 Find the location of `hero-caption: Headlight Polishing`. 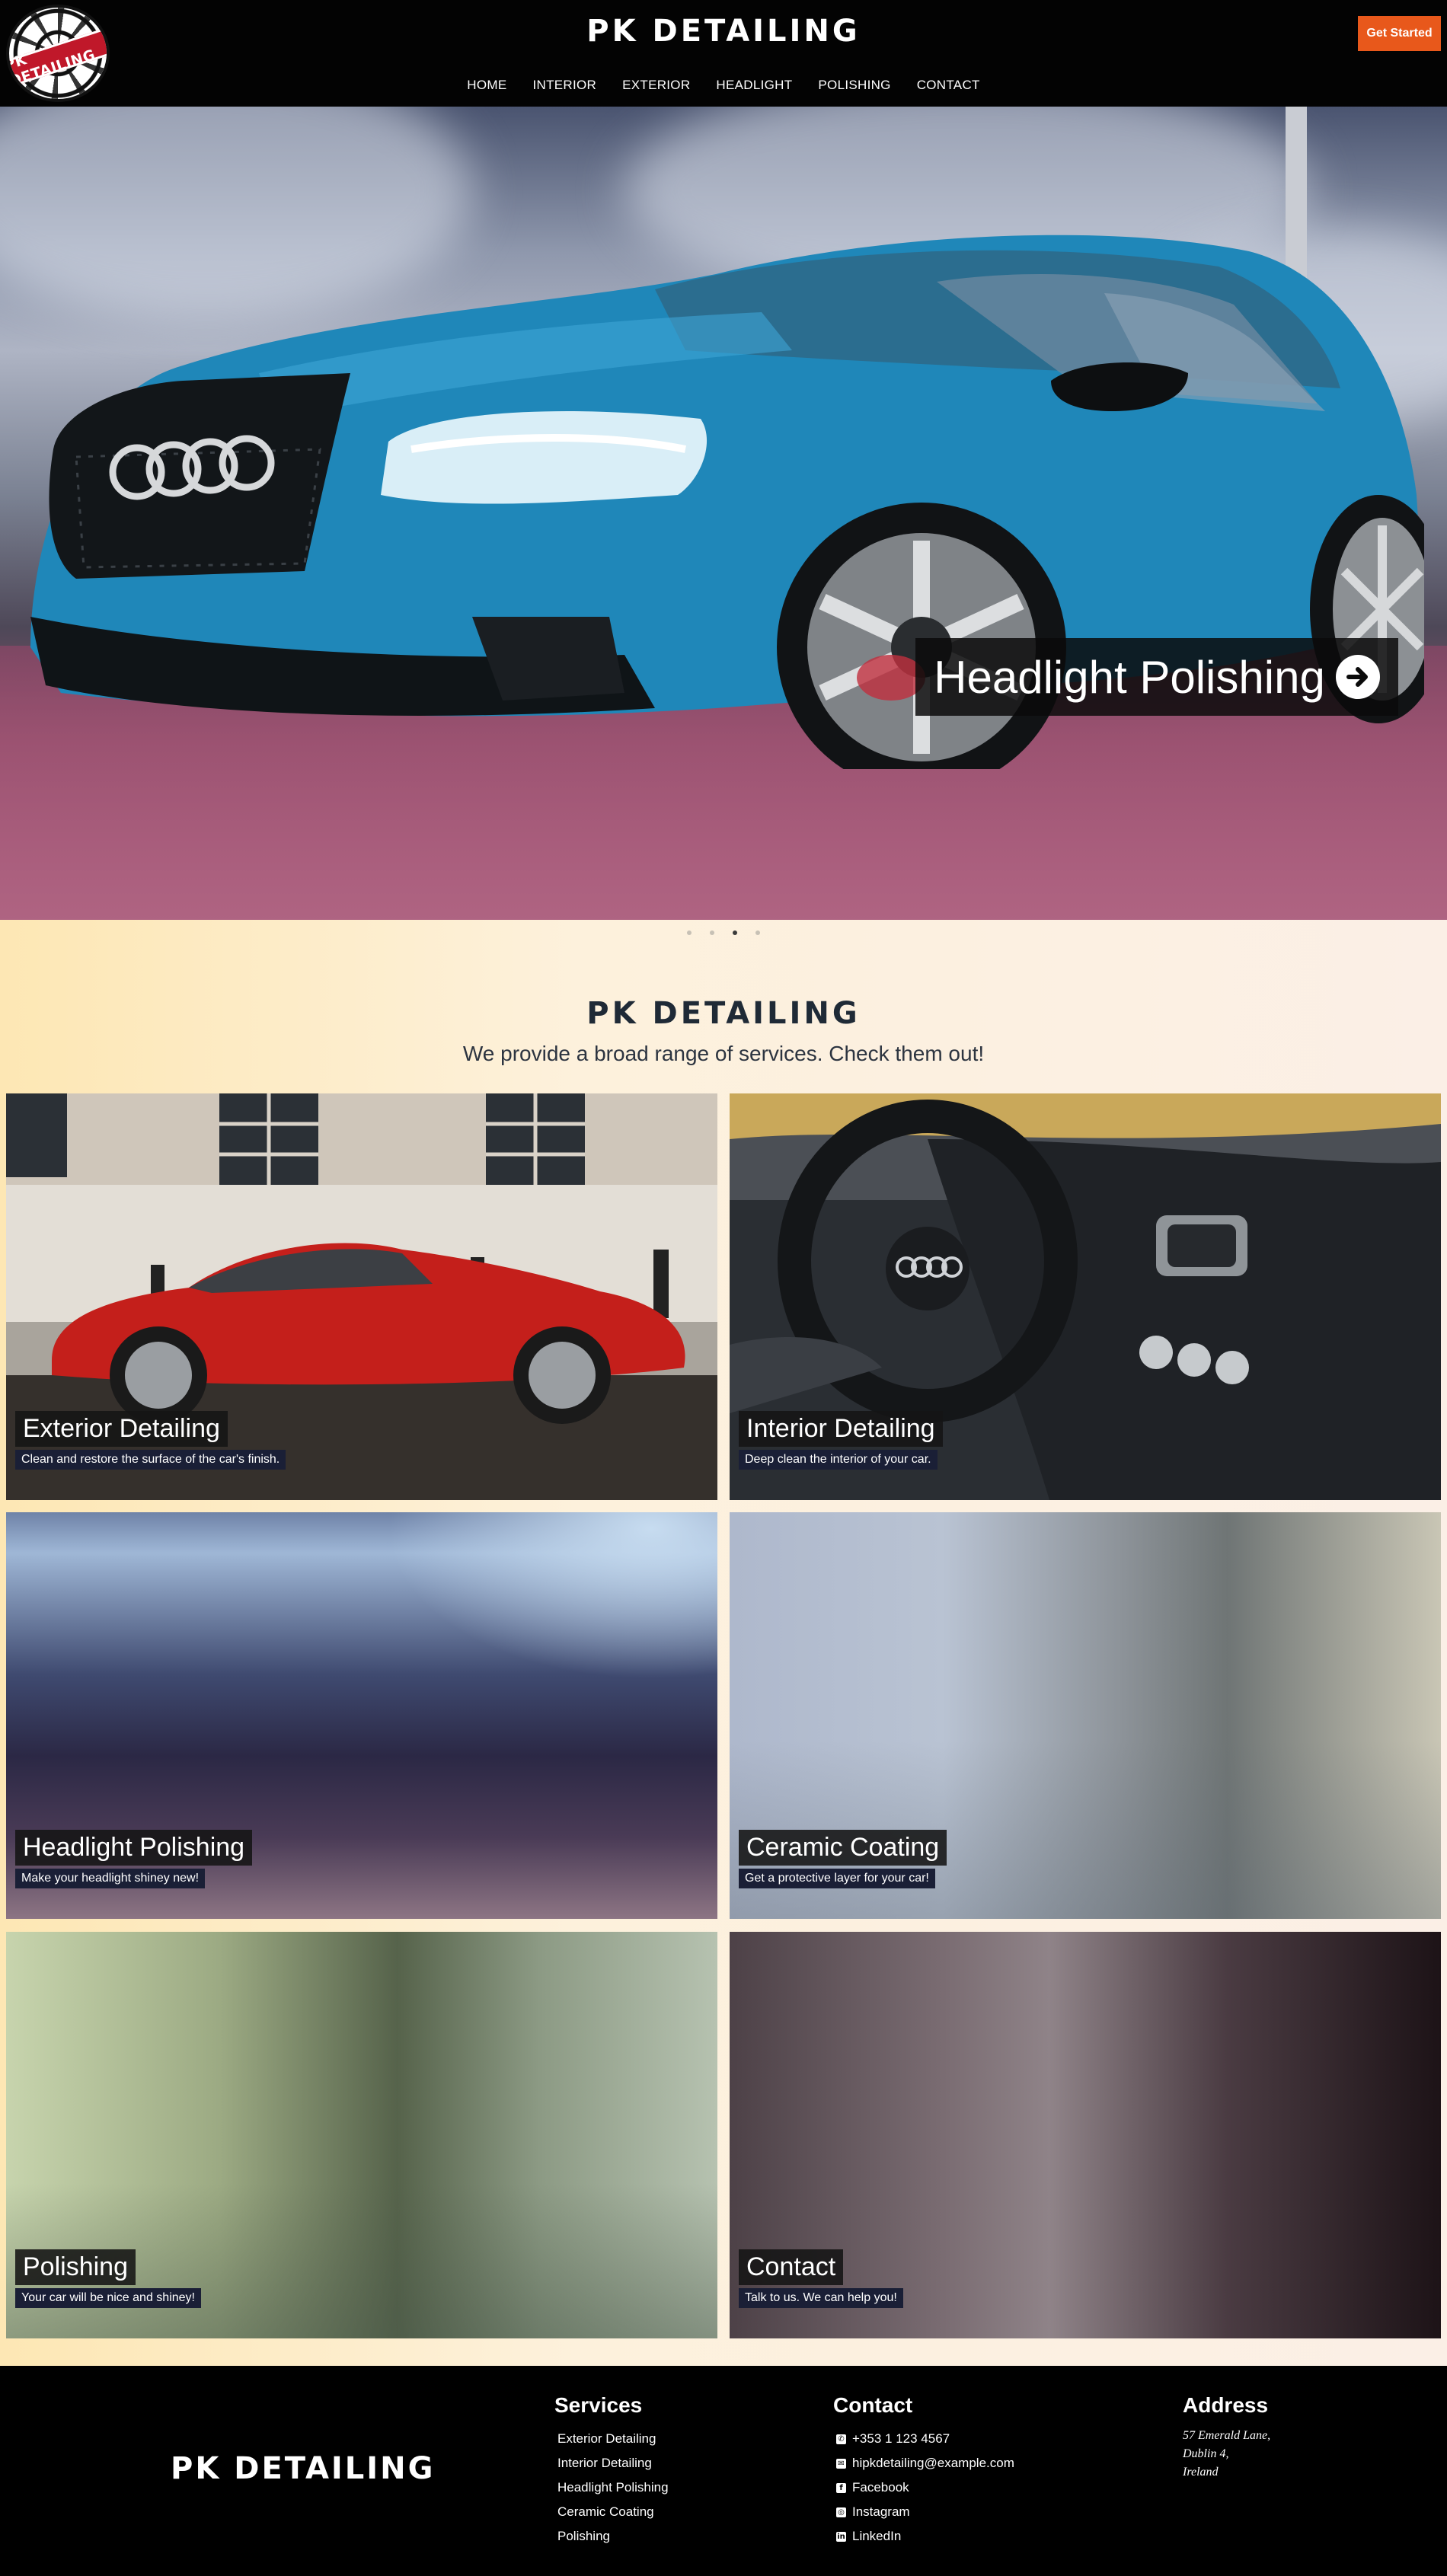

hero-caption: Headlight Polishing is located at coordinates (1156, 677).